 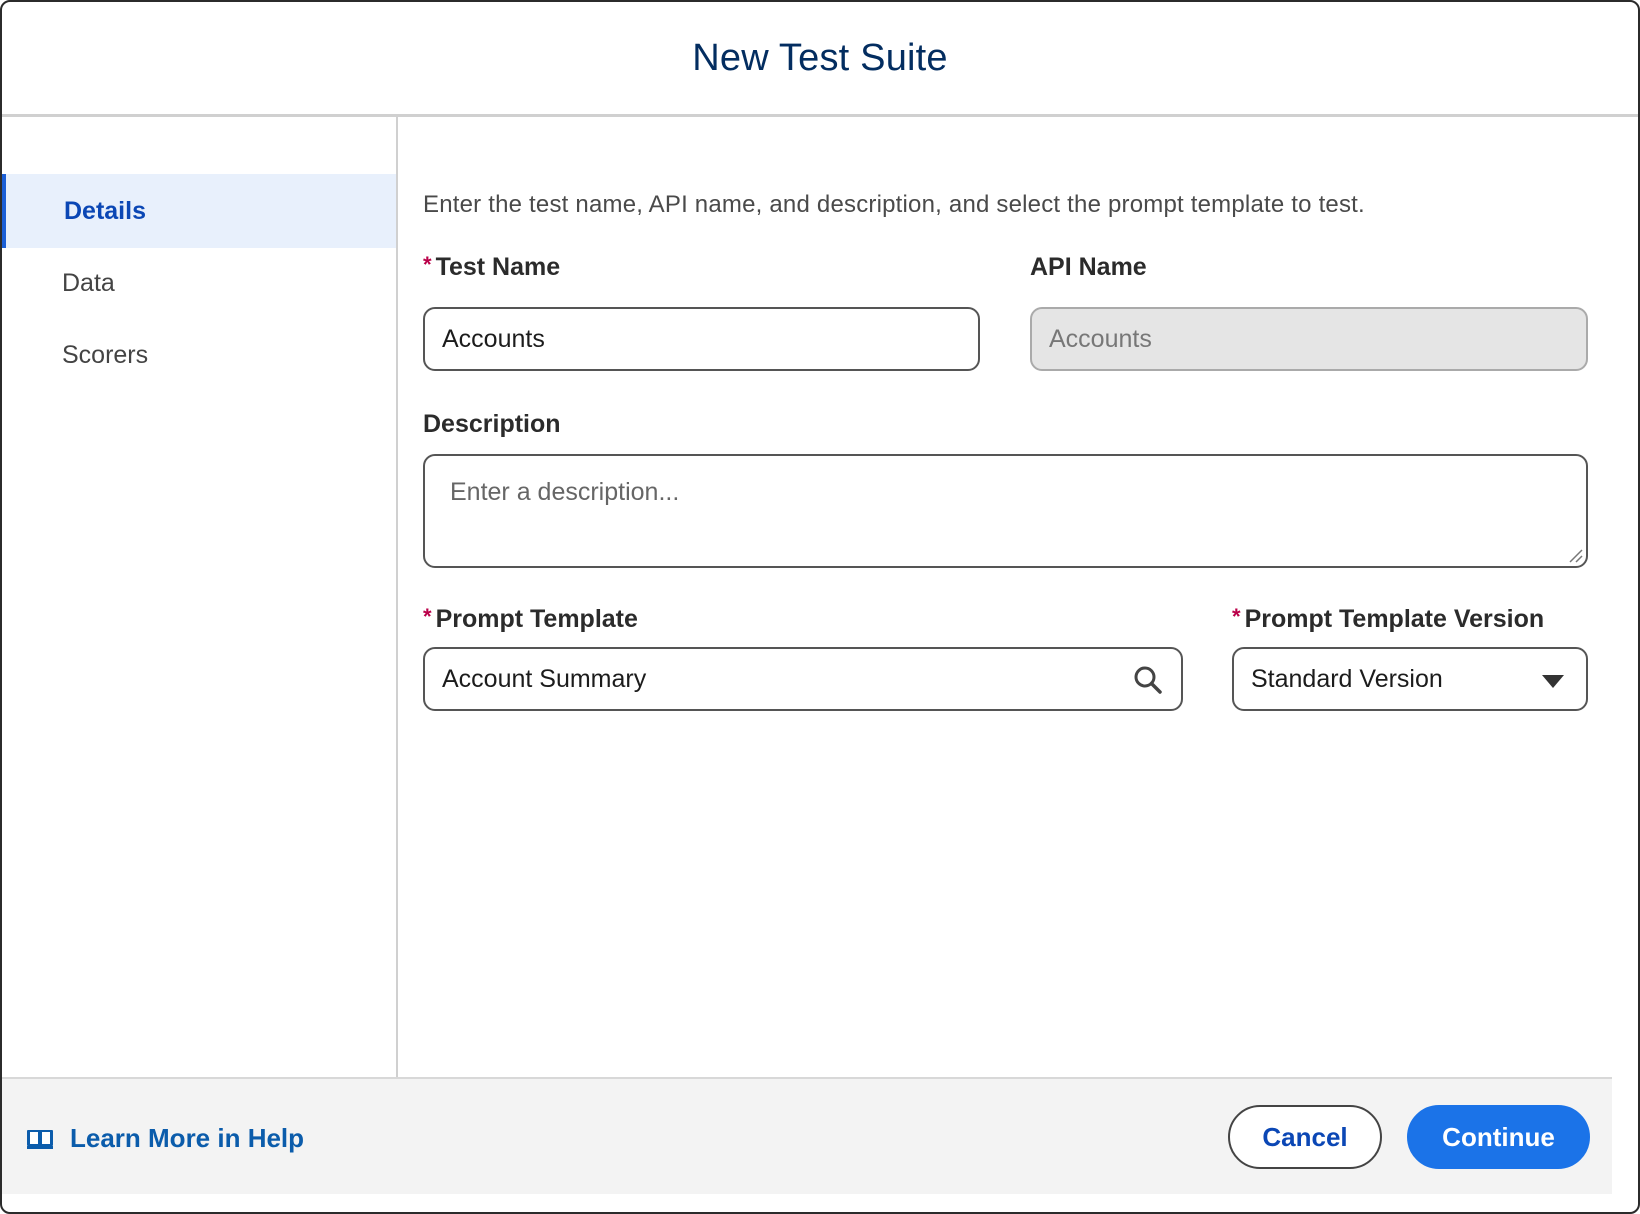 What do you see at coordinates (1553, 681) in the screenshot?
I see `chevron-down-icon` at bounding box center [1553, 681].